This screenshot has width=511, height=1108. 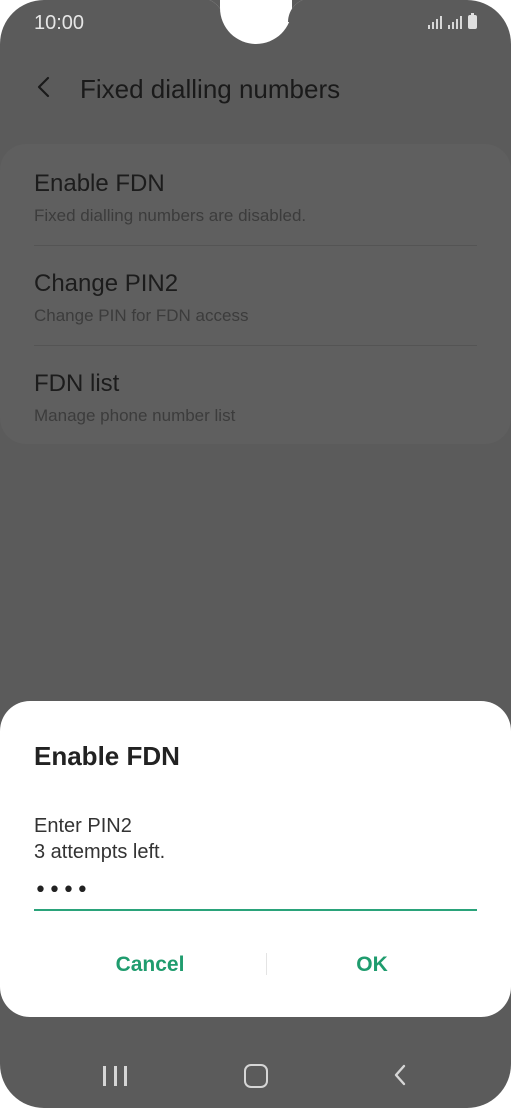 What do you see at coordinates (150, 965) in the screenshot?
I see `cancel-button: Cancel` at bounding box center [150, 965].